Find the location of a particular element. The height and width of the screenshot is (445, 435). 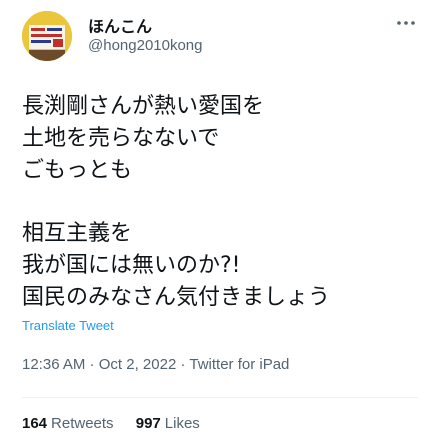

likes-label: Likes is located at coordinates (182, 423).